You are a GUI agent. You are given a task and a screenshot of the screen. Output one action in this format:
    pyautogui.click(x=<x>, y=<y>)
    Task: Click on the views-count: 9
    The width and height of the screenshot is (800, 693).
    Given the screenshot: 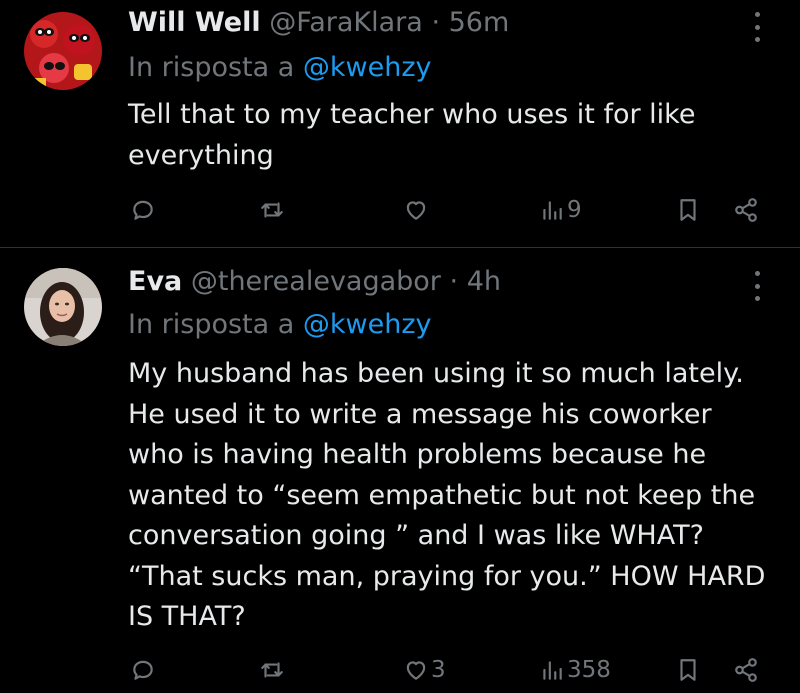 What is the action you would take?
    pyautogui.click(x=574, y=210)
    